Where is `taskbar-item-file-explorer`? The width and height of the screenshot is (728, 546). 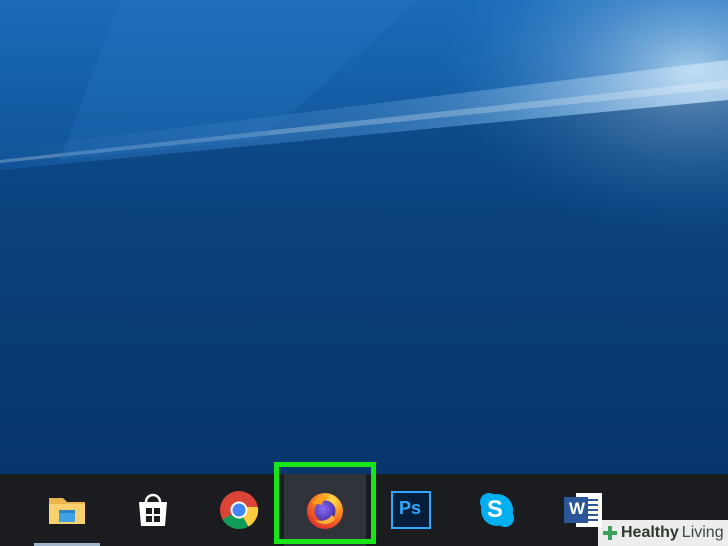
taskbar-item-file-explorer is located at coordinates (67, 510).